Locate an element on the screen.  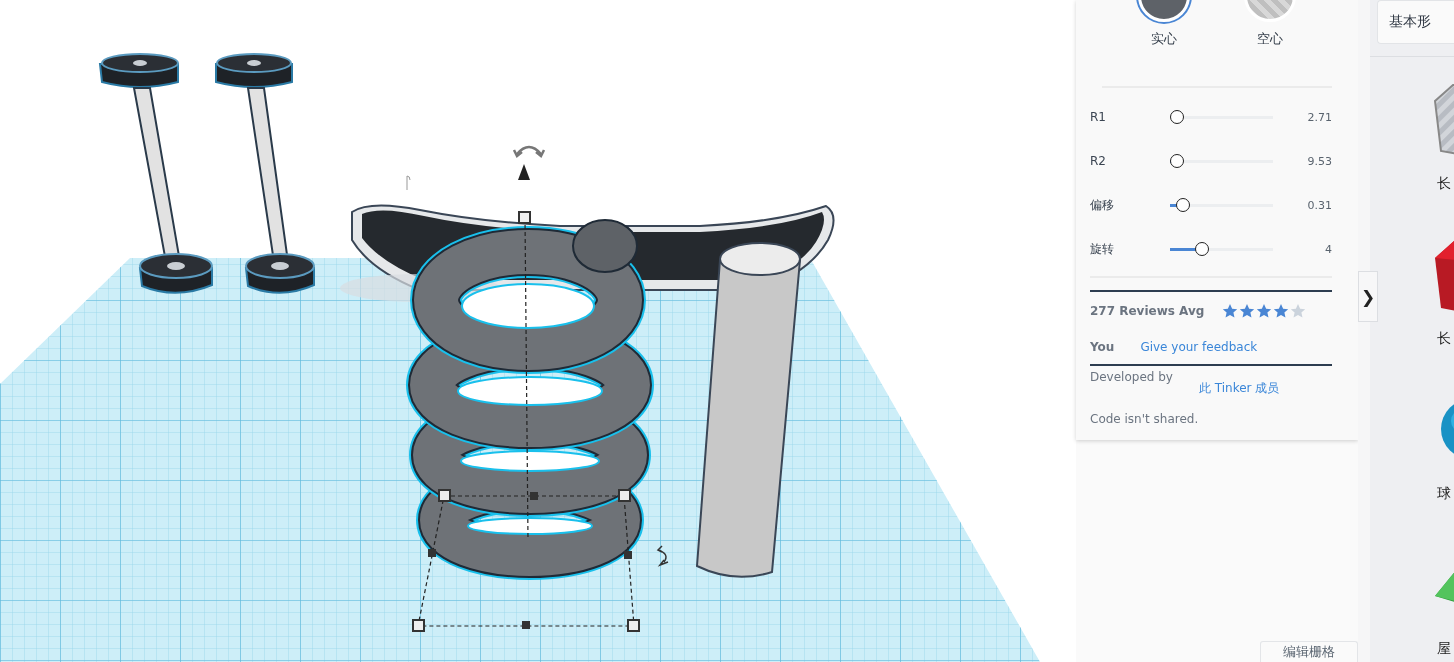
developer-label: Developed by is located at coordinates (1131, 378).